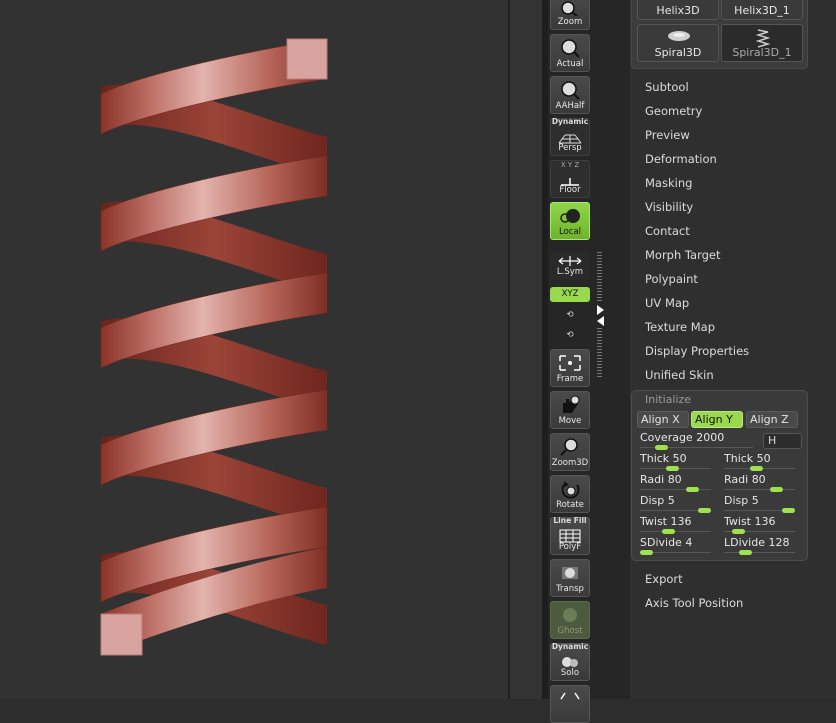  I want to click on menu-subtool: Subtool, so click(667, 87).